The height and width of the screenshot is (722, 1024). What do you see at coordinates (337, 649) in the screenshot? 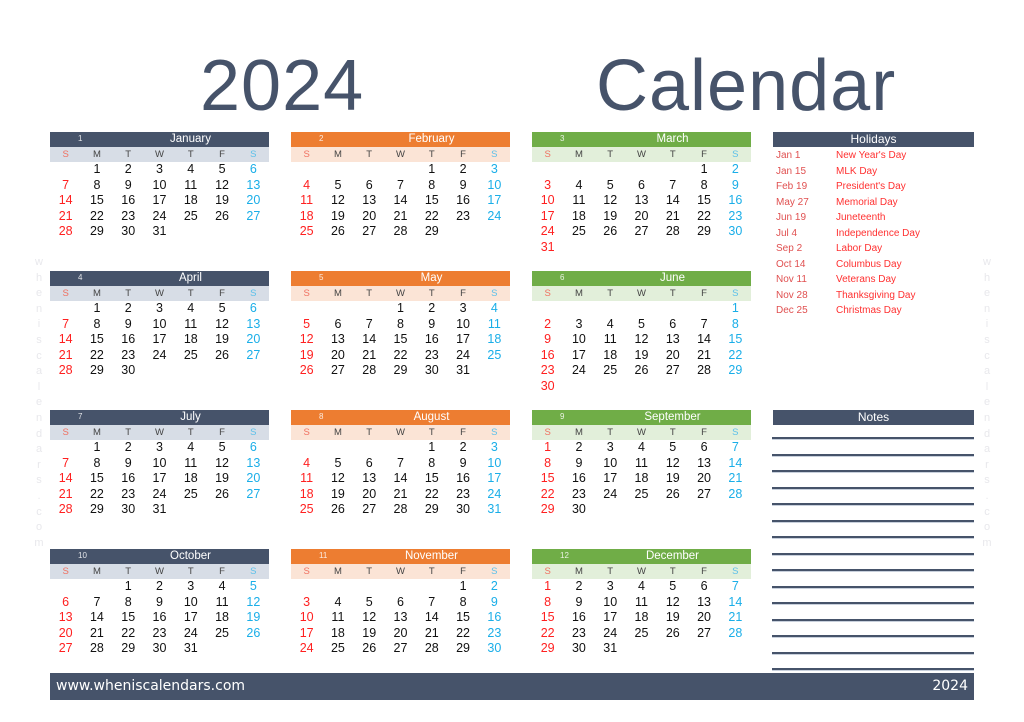
I see `day-cell: 25` at bounding box center [337, 649].